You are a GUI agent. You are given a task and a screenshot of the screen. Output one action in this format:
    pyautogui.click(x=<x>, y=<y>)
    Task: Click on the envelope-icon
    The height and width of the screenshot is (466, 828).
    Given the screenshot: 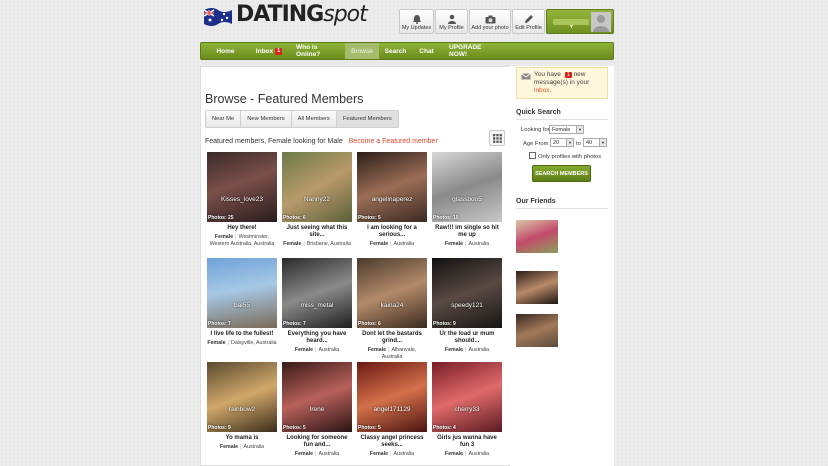 What is the action you would take?
    pyautogui.click(x=526, y=78)
    